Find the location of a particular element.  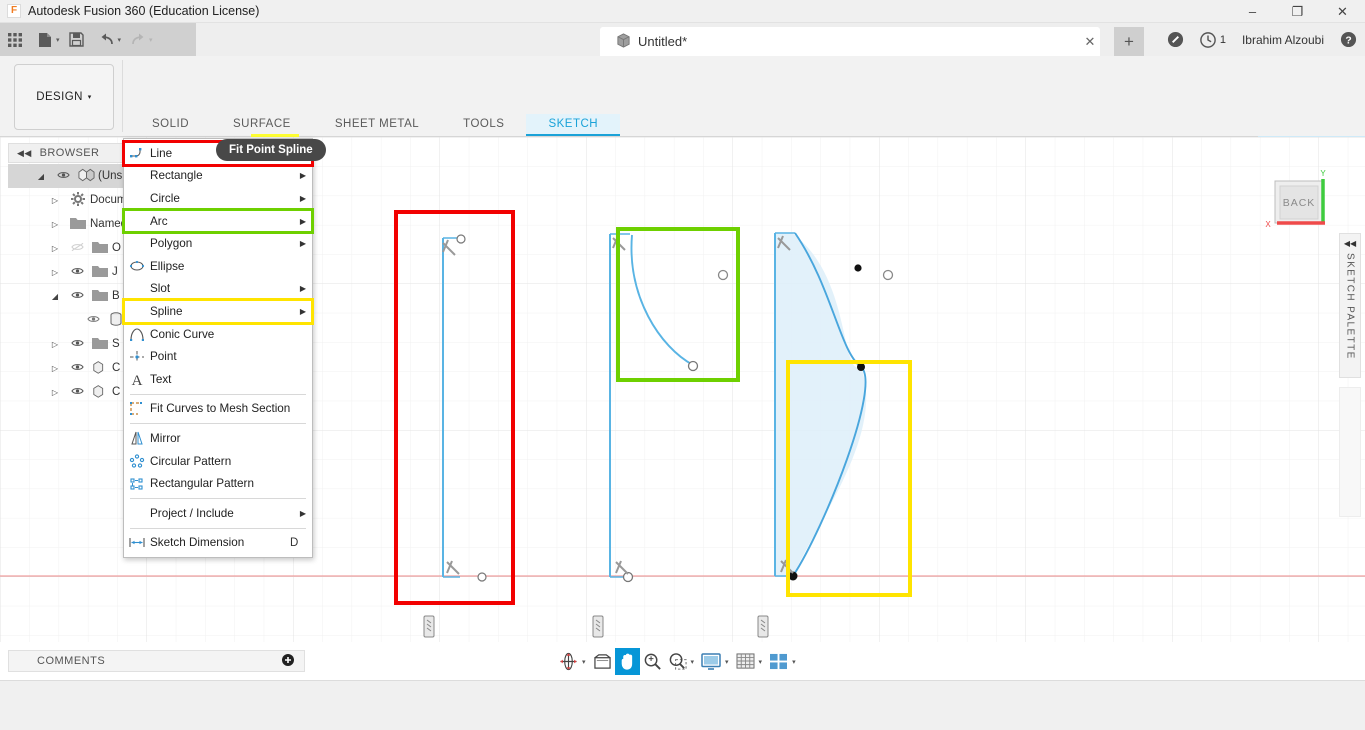

menu-item-mirror: Mirror is located at coordinates (218, 438).